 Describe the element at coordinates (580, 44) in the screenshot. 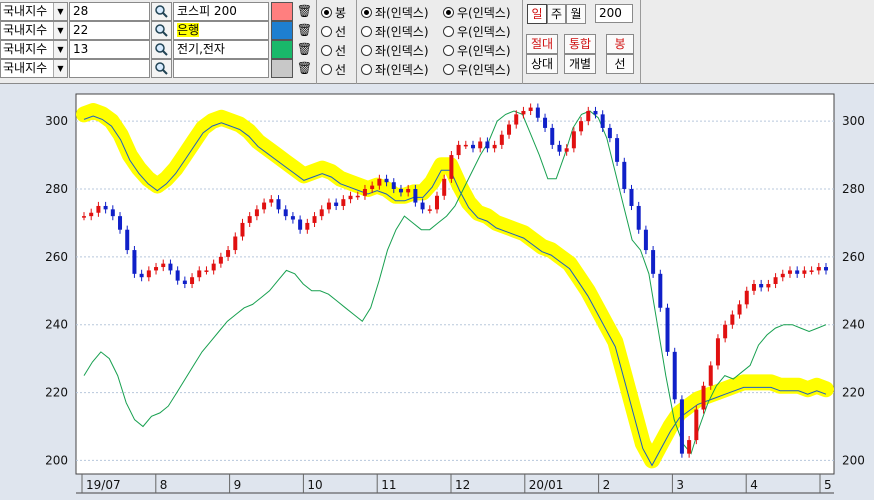

I see `merged-button: 통합` at that location.